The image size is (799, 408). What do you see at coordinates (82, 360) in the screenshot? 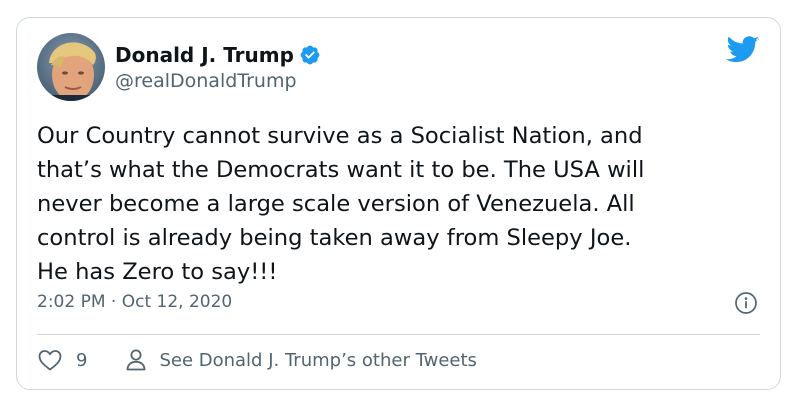
I see `like-count: 9` at bounding box center [82, 360].